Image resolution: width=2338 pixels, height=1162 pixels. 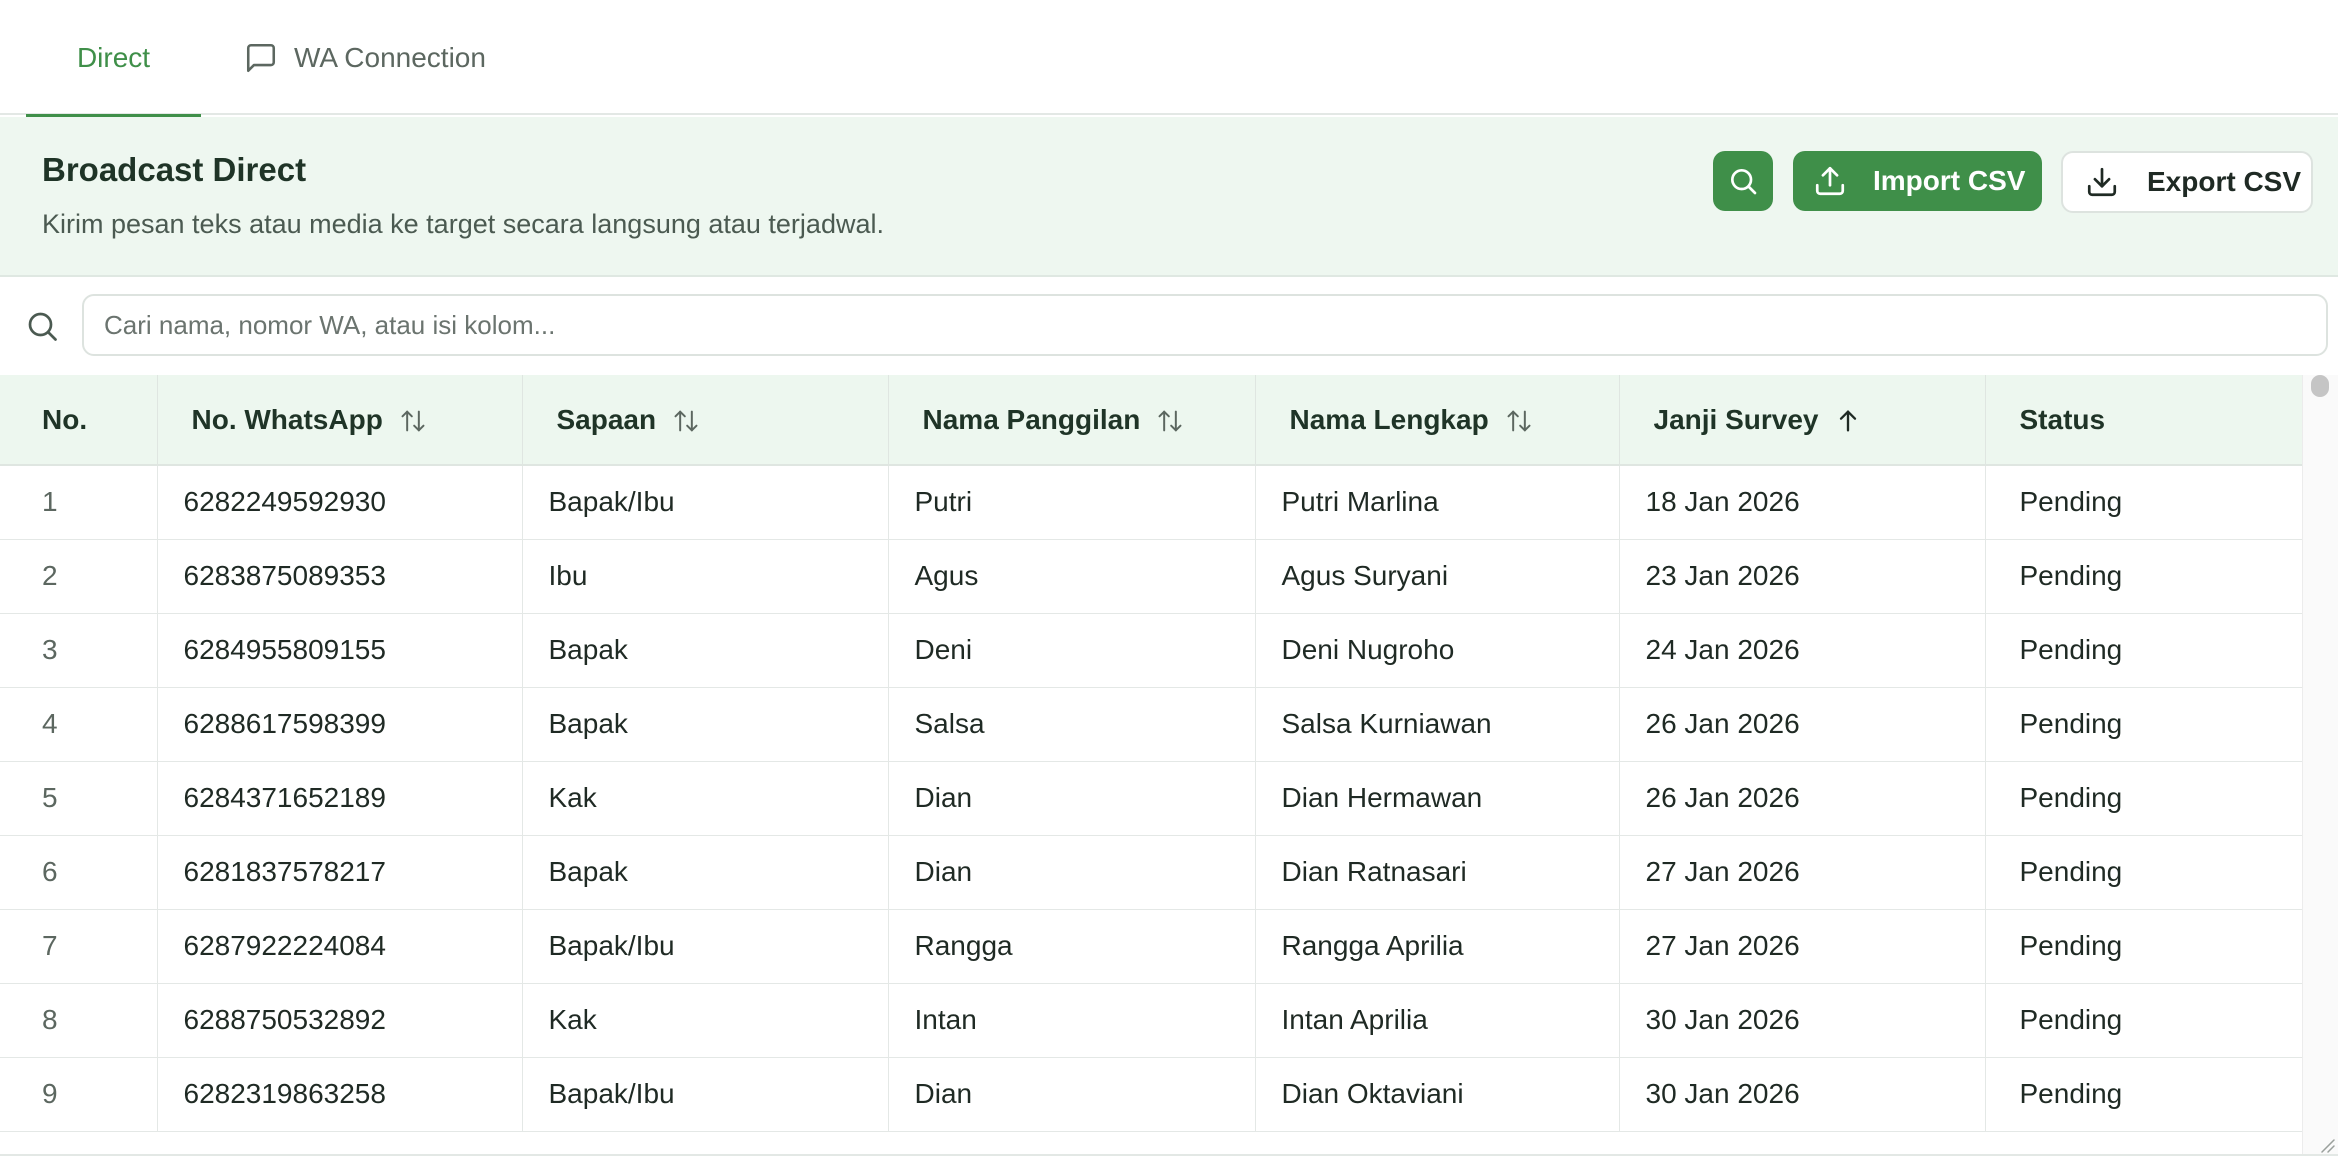 What do you see at coordinates (2224, 181) in the screenshot?
I see `export-csv-label: Export CSV` at bounding box center [2224, 181].